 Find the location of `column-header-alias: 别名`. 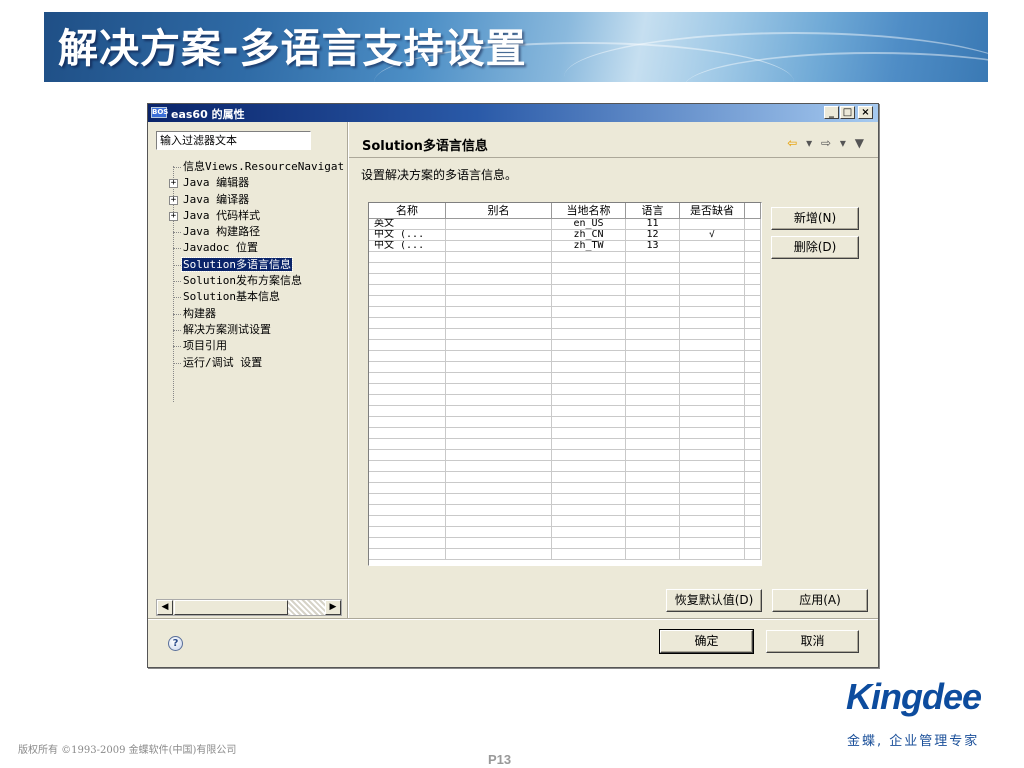

column-header-alias: 别名 is located at coordinates (499, 210).